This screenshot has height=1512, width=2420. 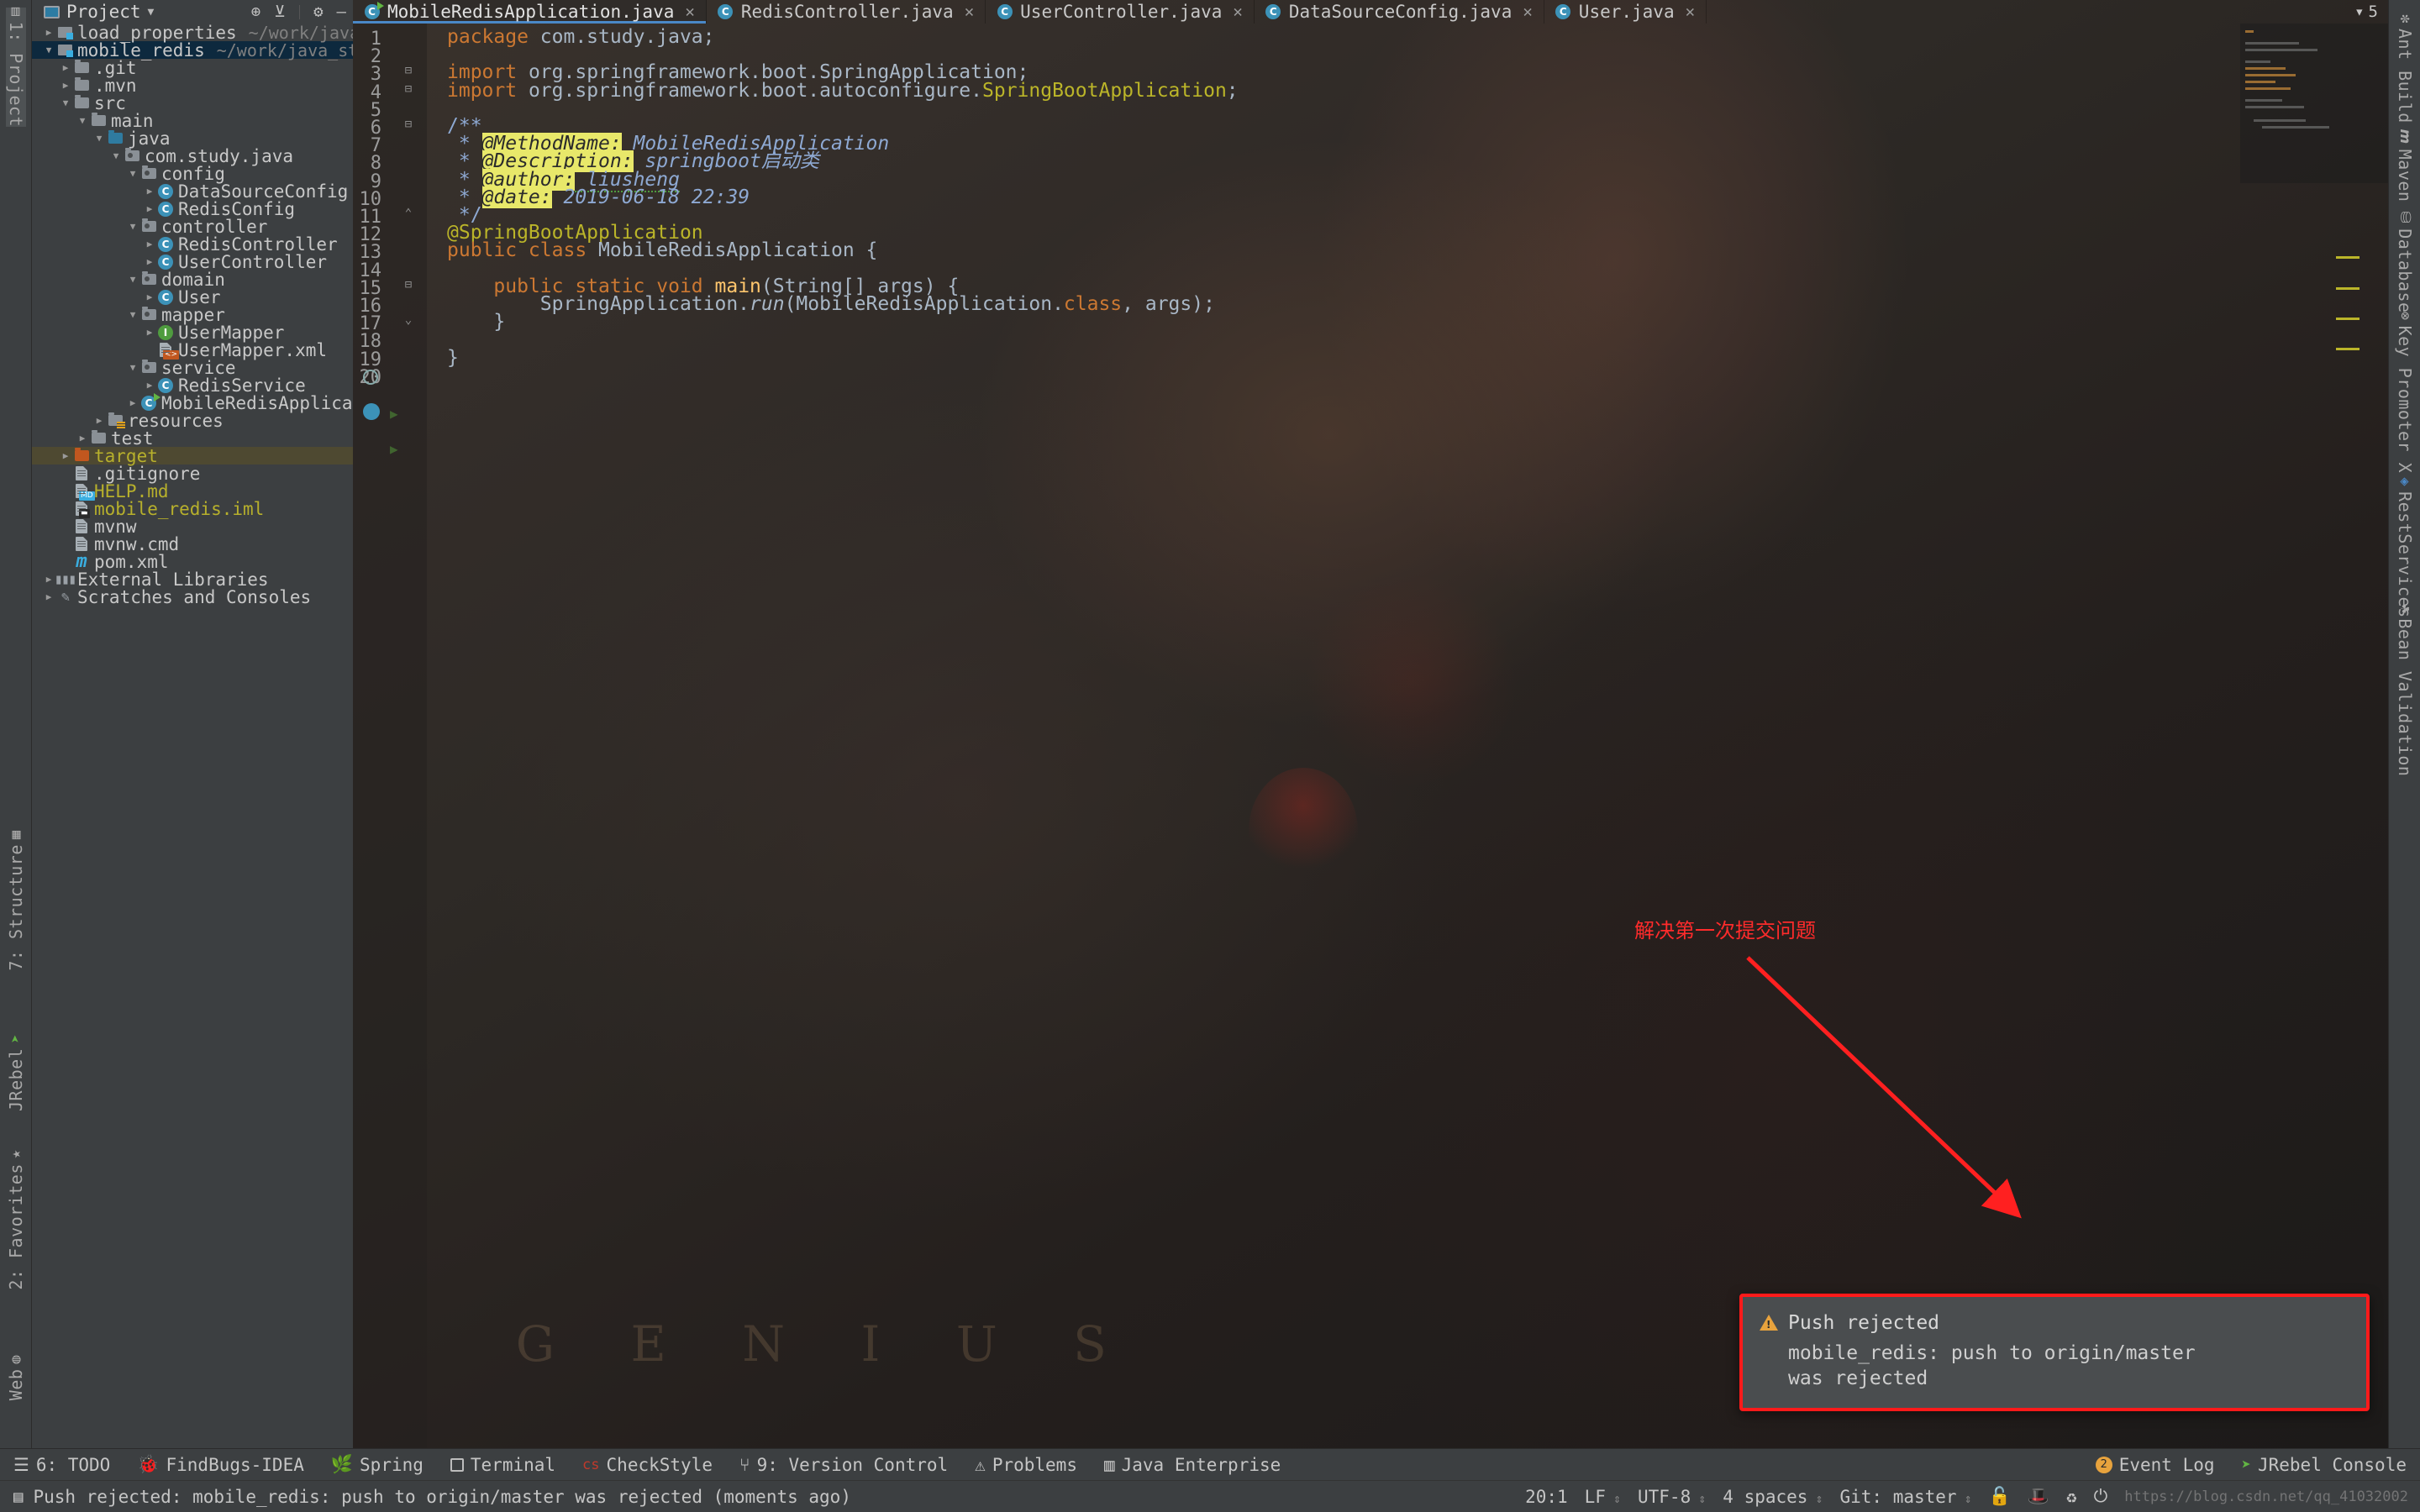 What do you see at coordinates (192, 368) in the screenshot?
I see `tree-node-service: ▼ service` at bounding box center [192, 368].